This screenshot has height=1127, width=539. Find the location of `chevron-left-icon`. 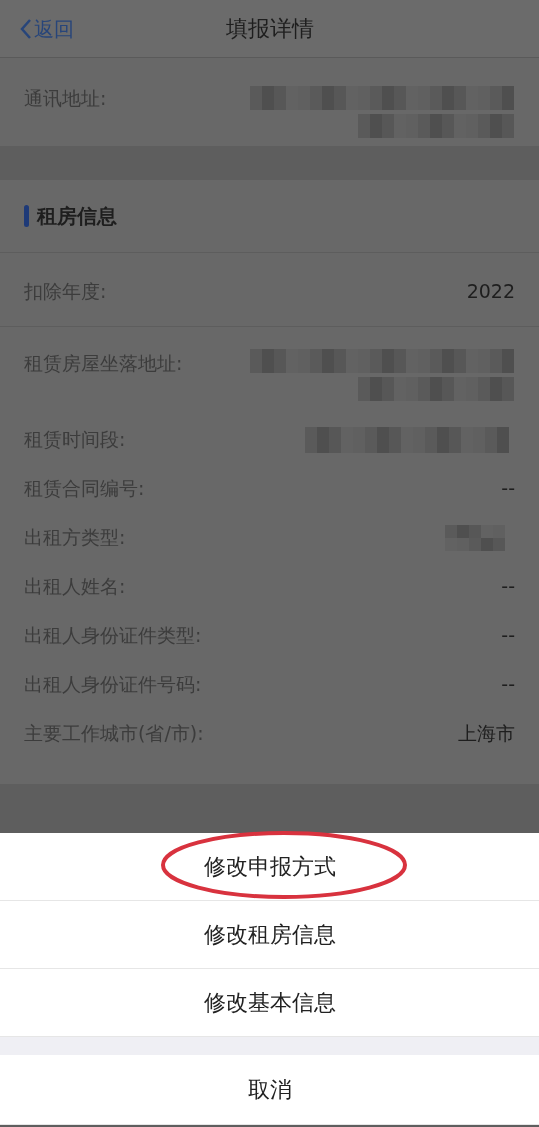

chevron-left-icon is located at coordinates (26, 29).